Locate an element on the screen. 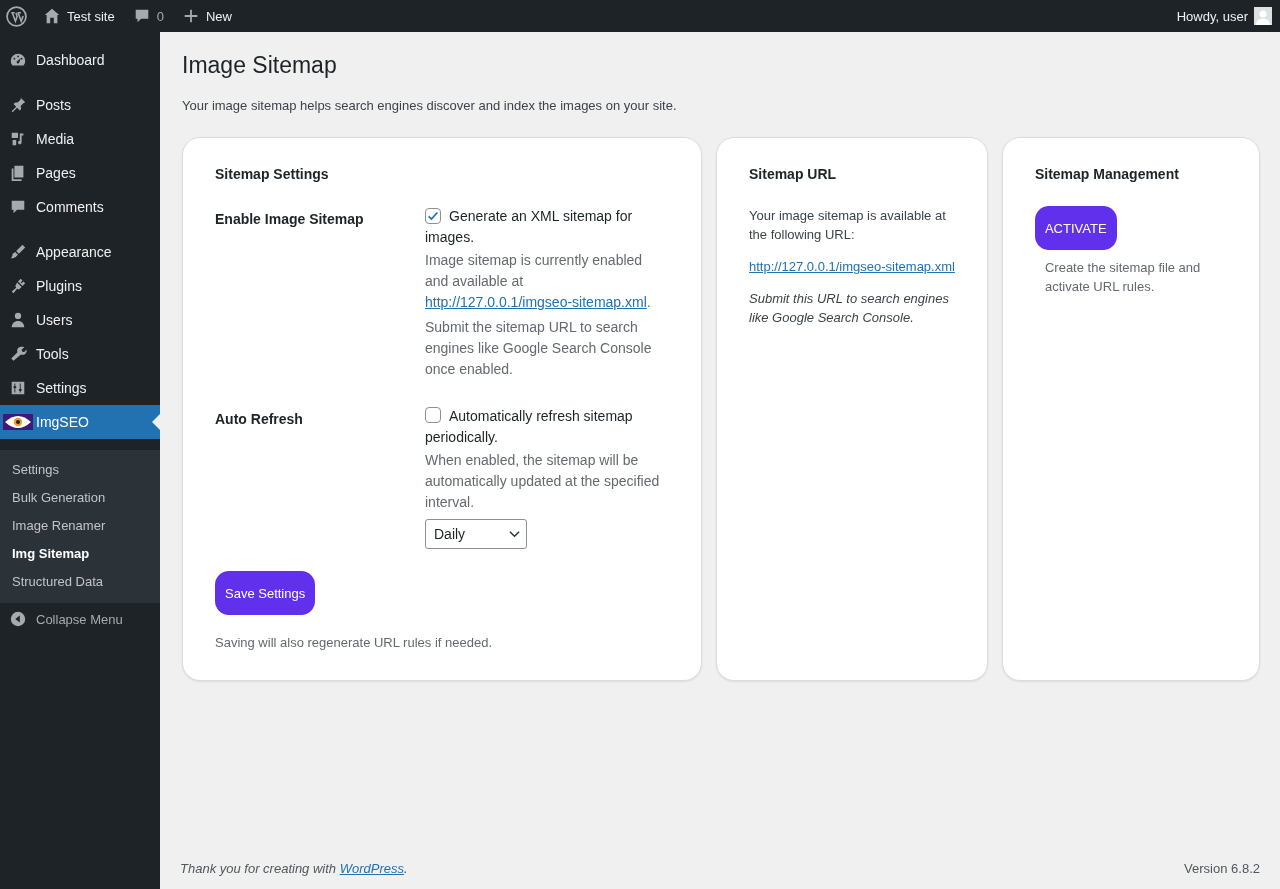 The height and width of the screenshot is (889, 1280). chevron-icon is located at coordinates (514, 534).